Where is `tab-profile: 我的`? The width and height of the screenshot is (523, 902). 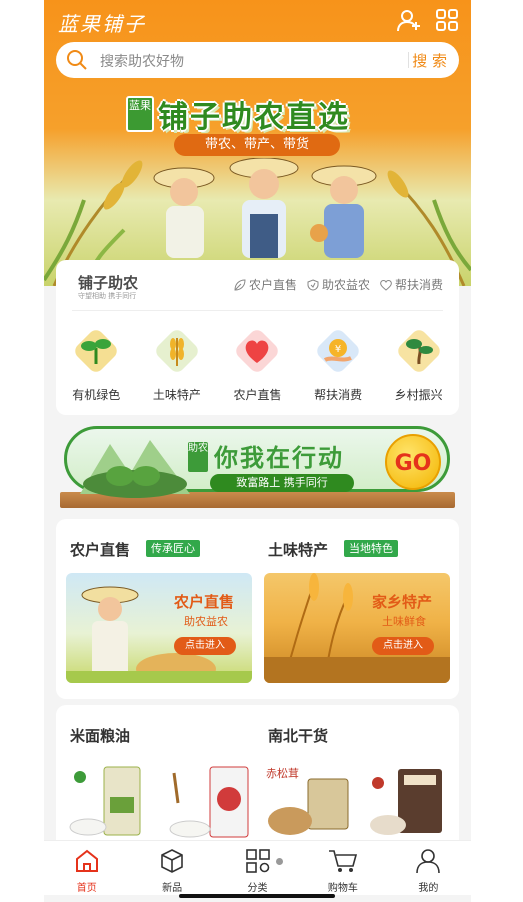
tab-profile: 我的 is located at coordinates (428, 868).